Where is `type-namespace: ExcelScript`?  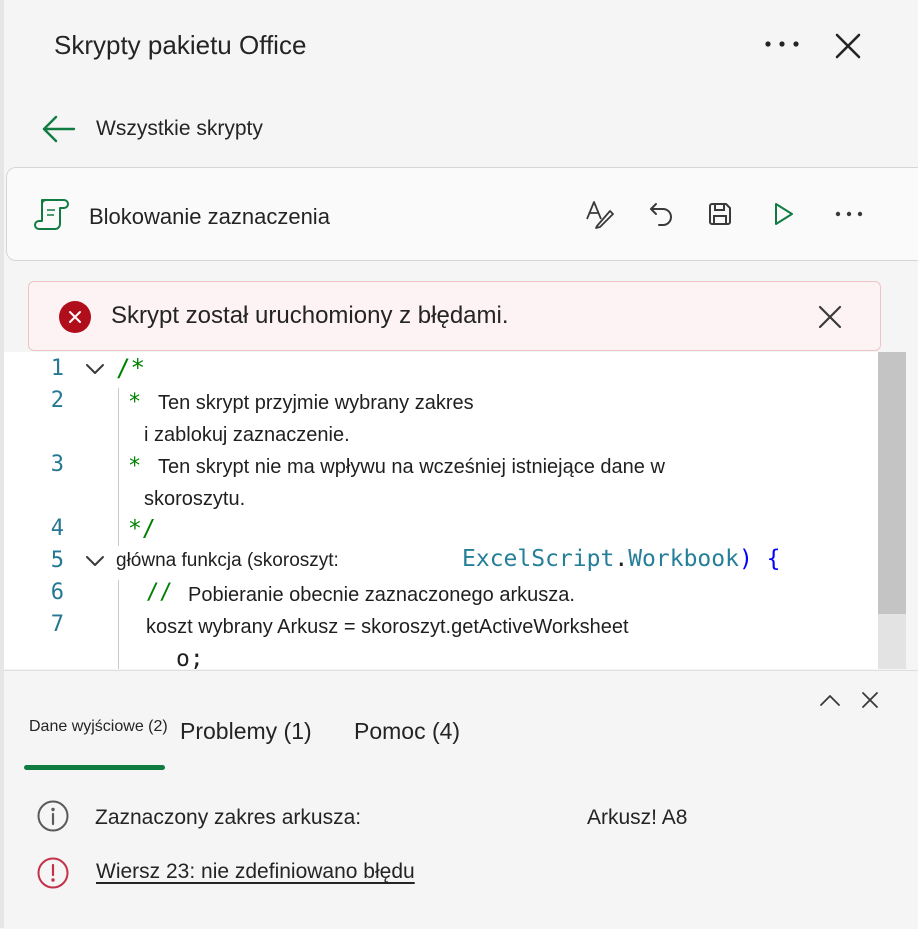 type-namespace: ExcelScript is located at coordinates (538, 559).